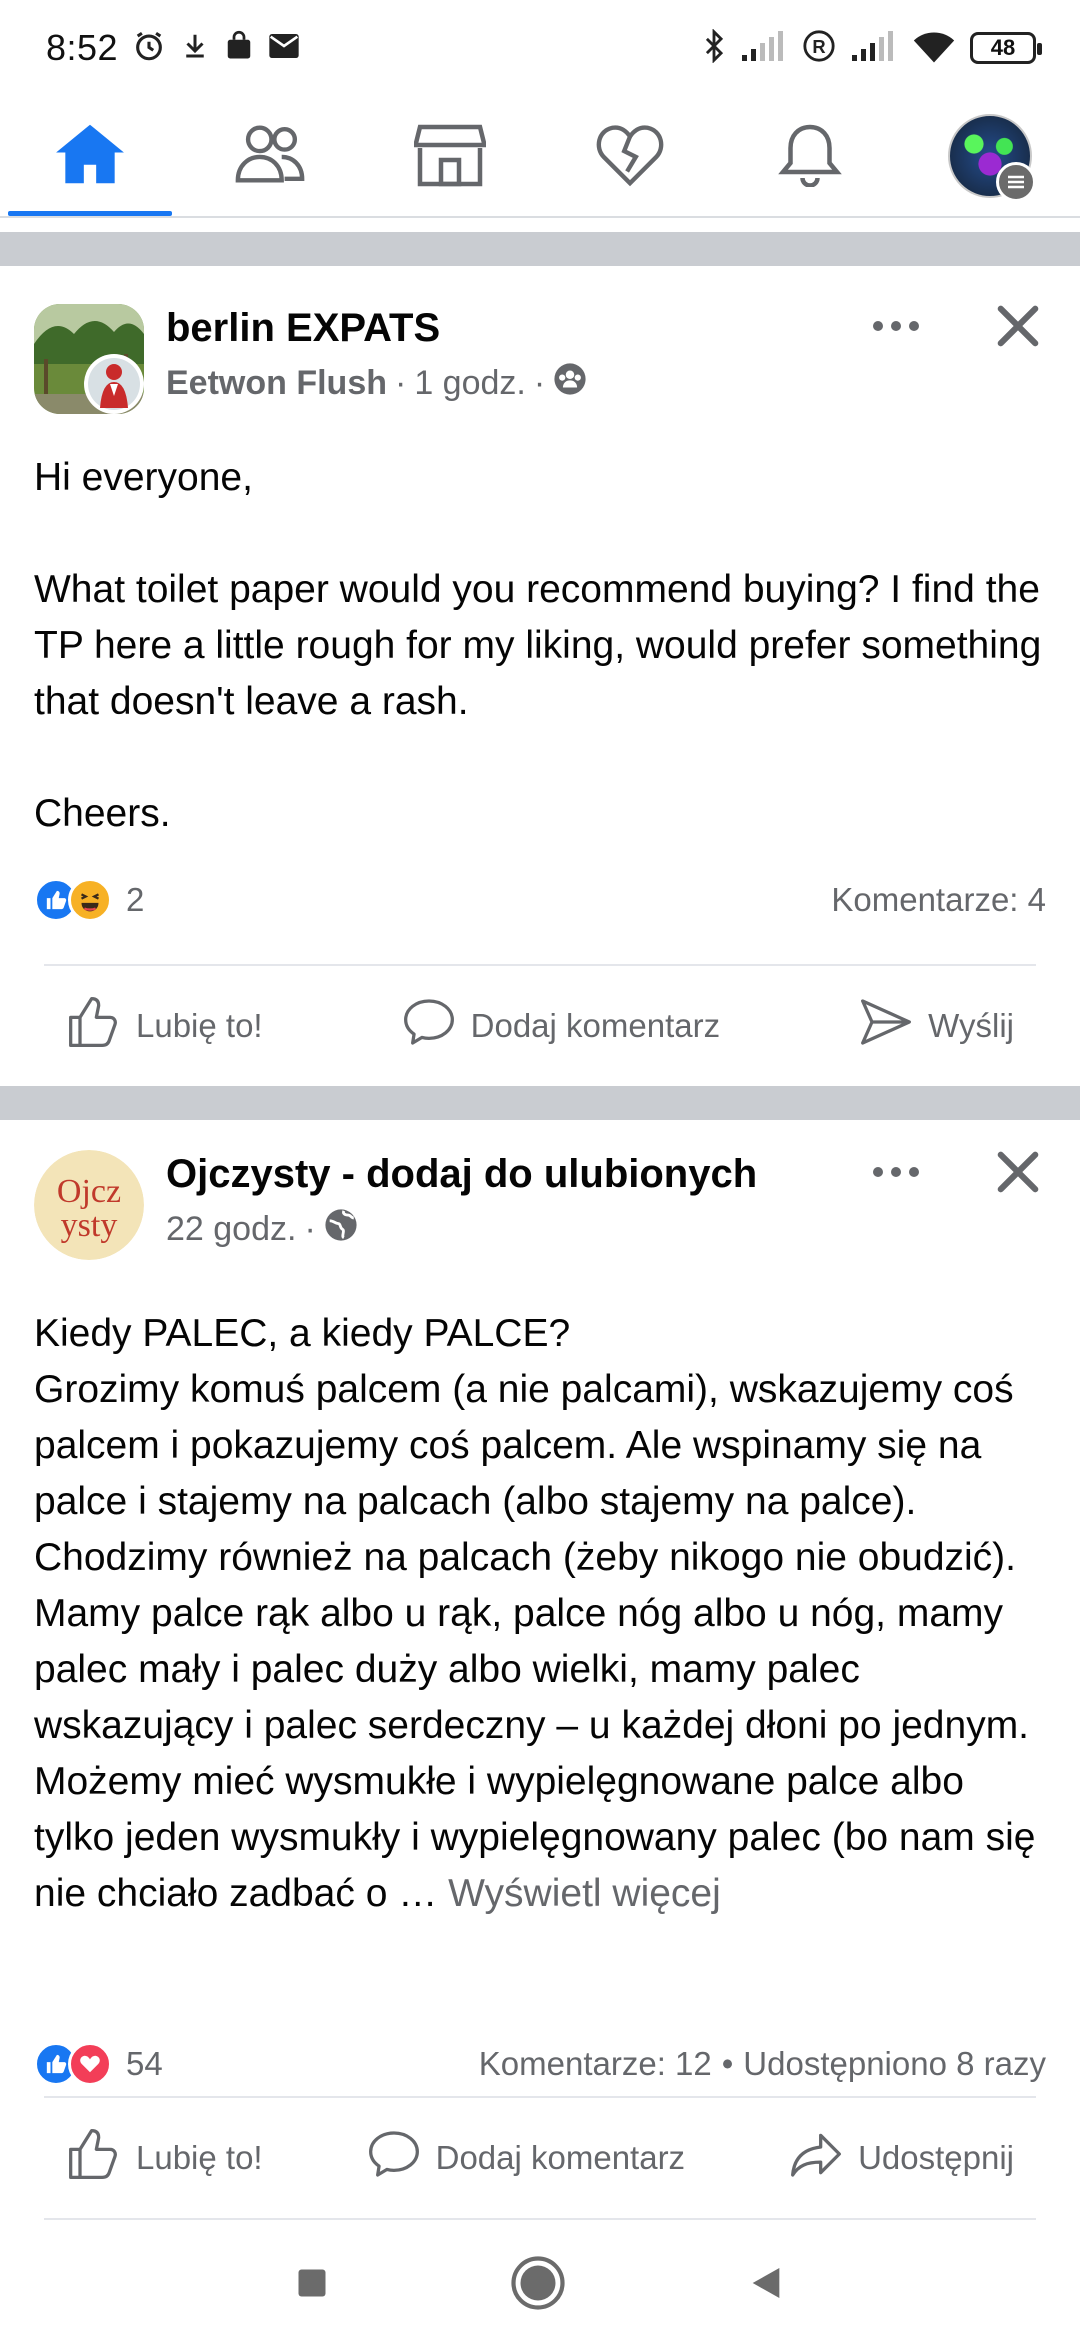 The image size is (1080, 2340). I want to click on see-more-link: Wyświetl więcej, so click(584, 1893).